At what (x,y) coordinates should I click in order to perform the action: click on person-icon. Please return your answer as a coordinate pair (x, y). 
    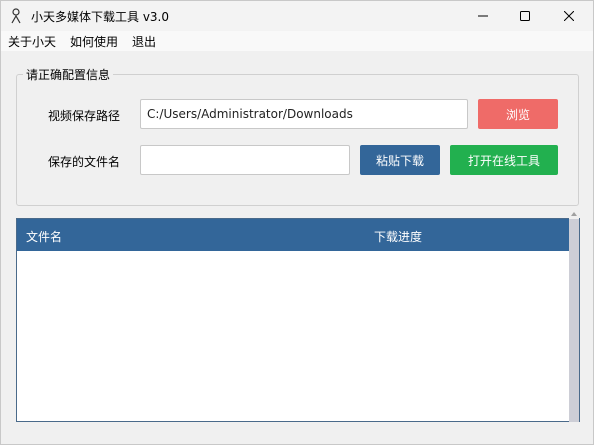
    Looking at the image, I should click on (16, 16).